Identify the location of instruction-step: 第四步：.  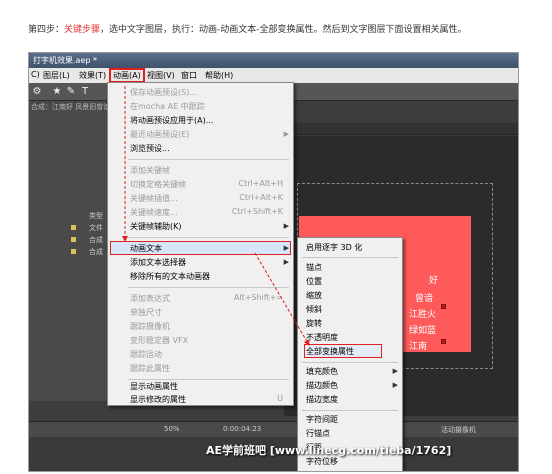
(46, 30).